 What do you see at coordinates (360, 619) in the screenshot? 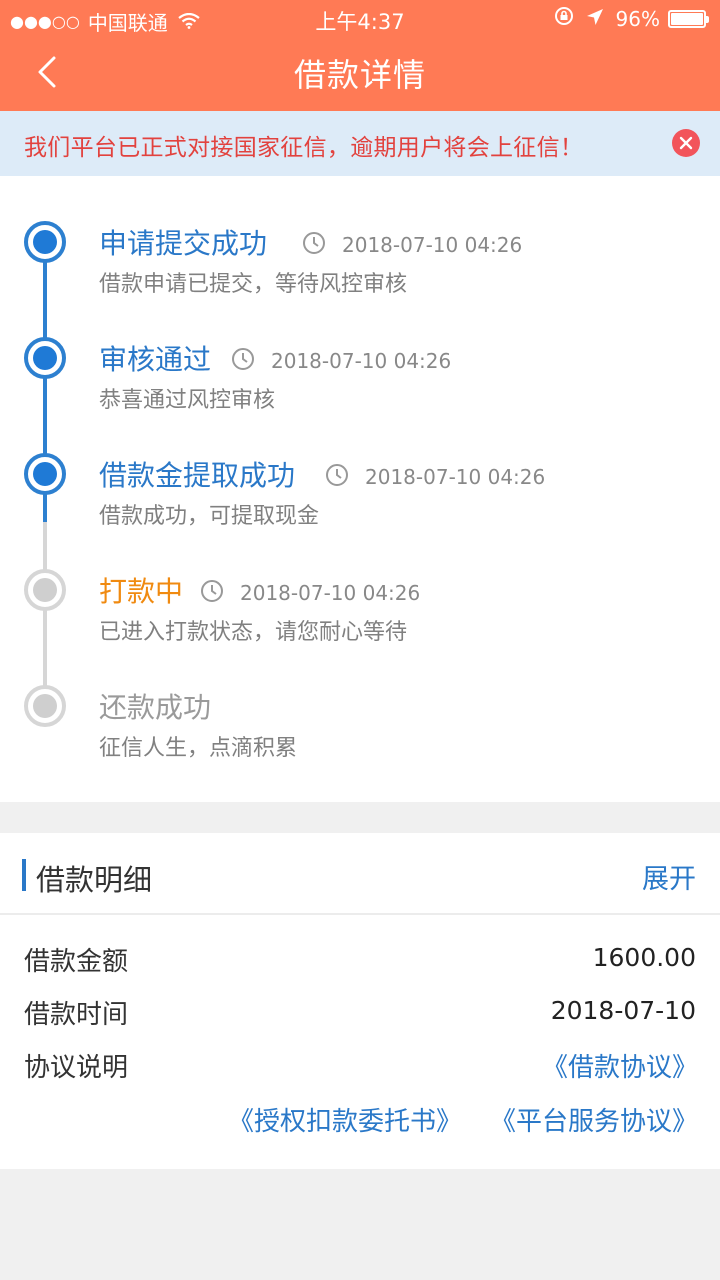
I see `timeline-step-4: 打款中 2018-07-10 04:26 已进入打款状态，请您耐心等待` at bounding box center [360, 619].